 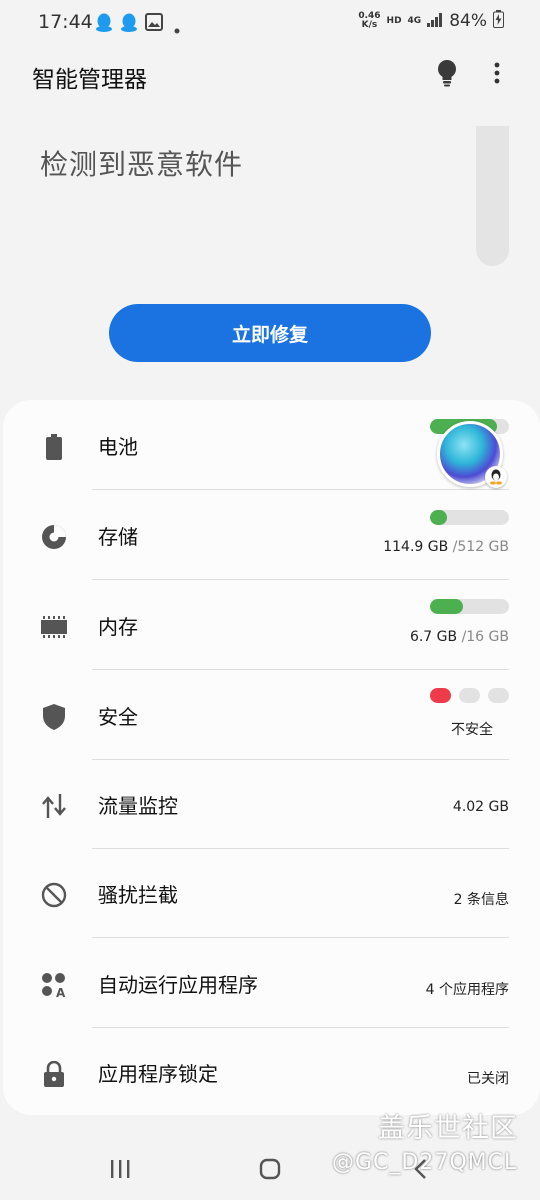 I want to click on lightbulb-icon, so click(x=447, y=75).